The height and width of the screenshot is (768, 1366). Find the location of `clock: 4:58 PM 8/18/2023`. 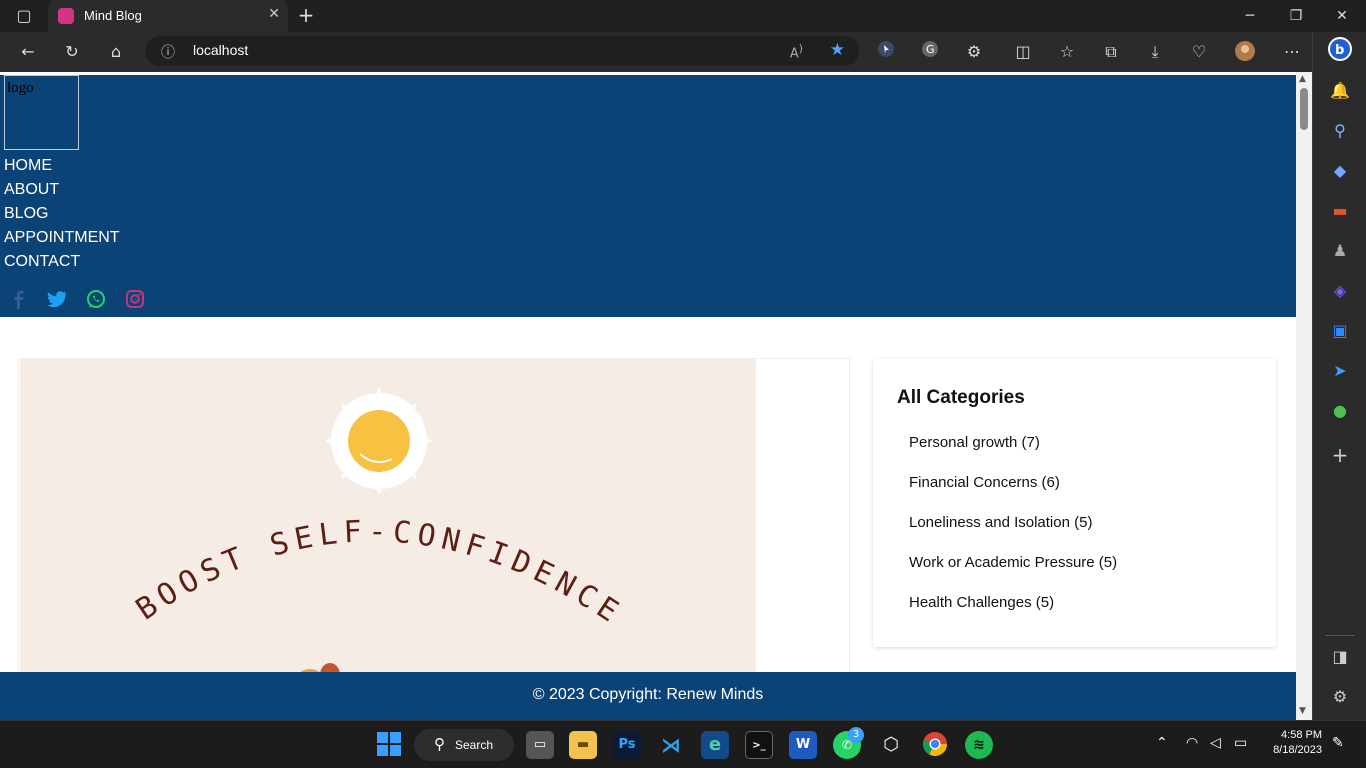

clock: 4:58 PM 8/18/2023 is located at coordinates (1290, 743).